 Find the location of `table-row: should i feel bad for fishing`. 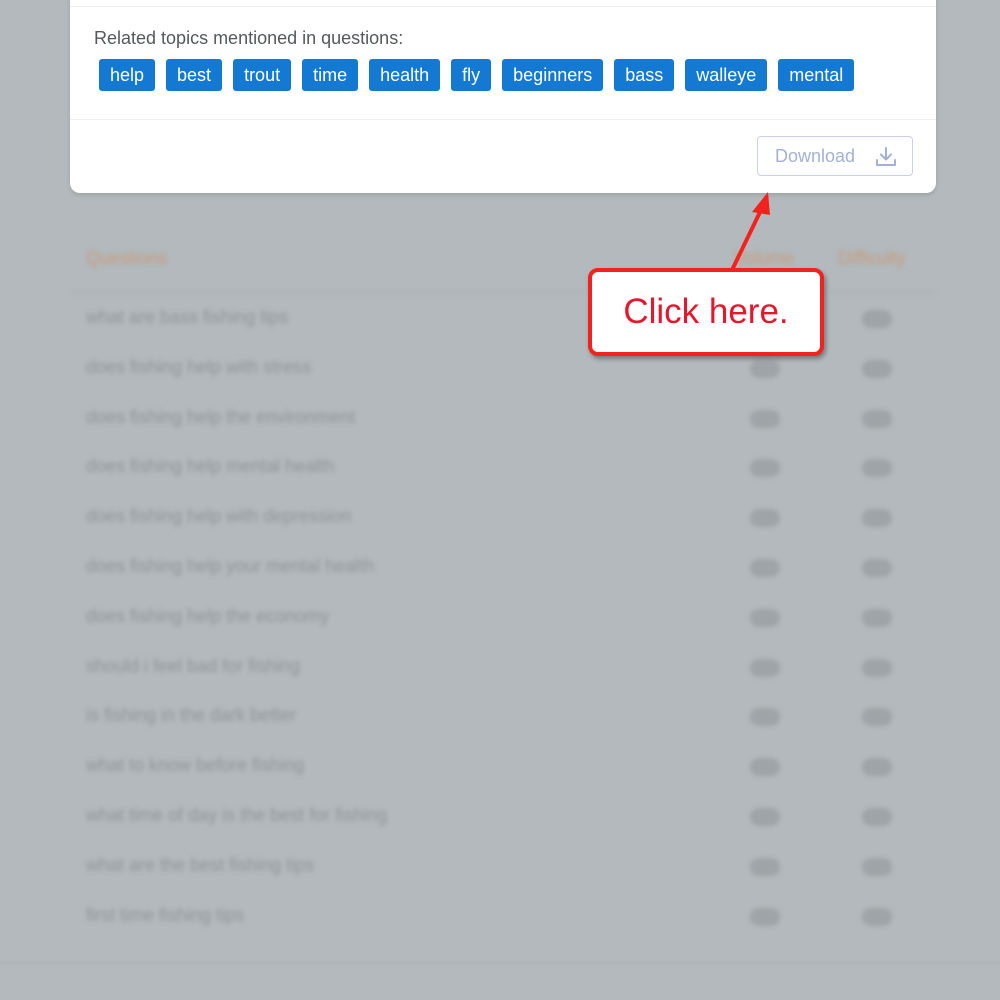

table-row: should i feel bad for fishing is located at coordinates (503, 667).